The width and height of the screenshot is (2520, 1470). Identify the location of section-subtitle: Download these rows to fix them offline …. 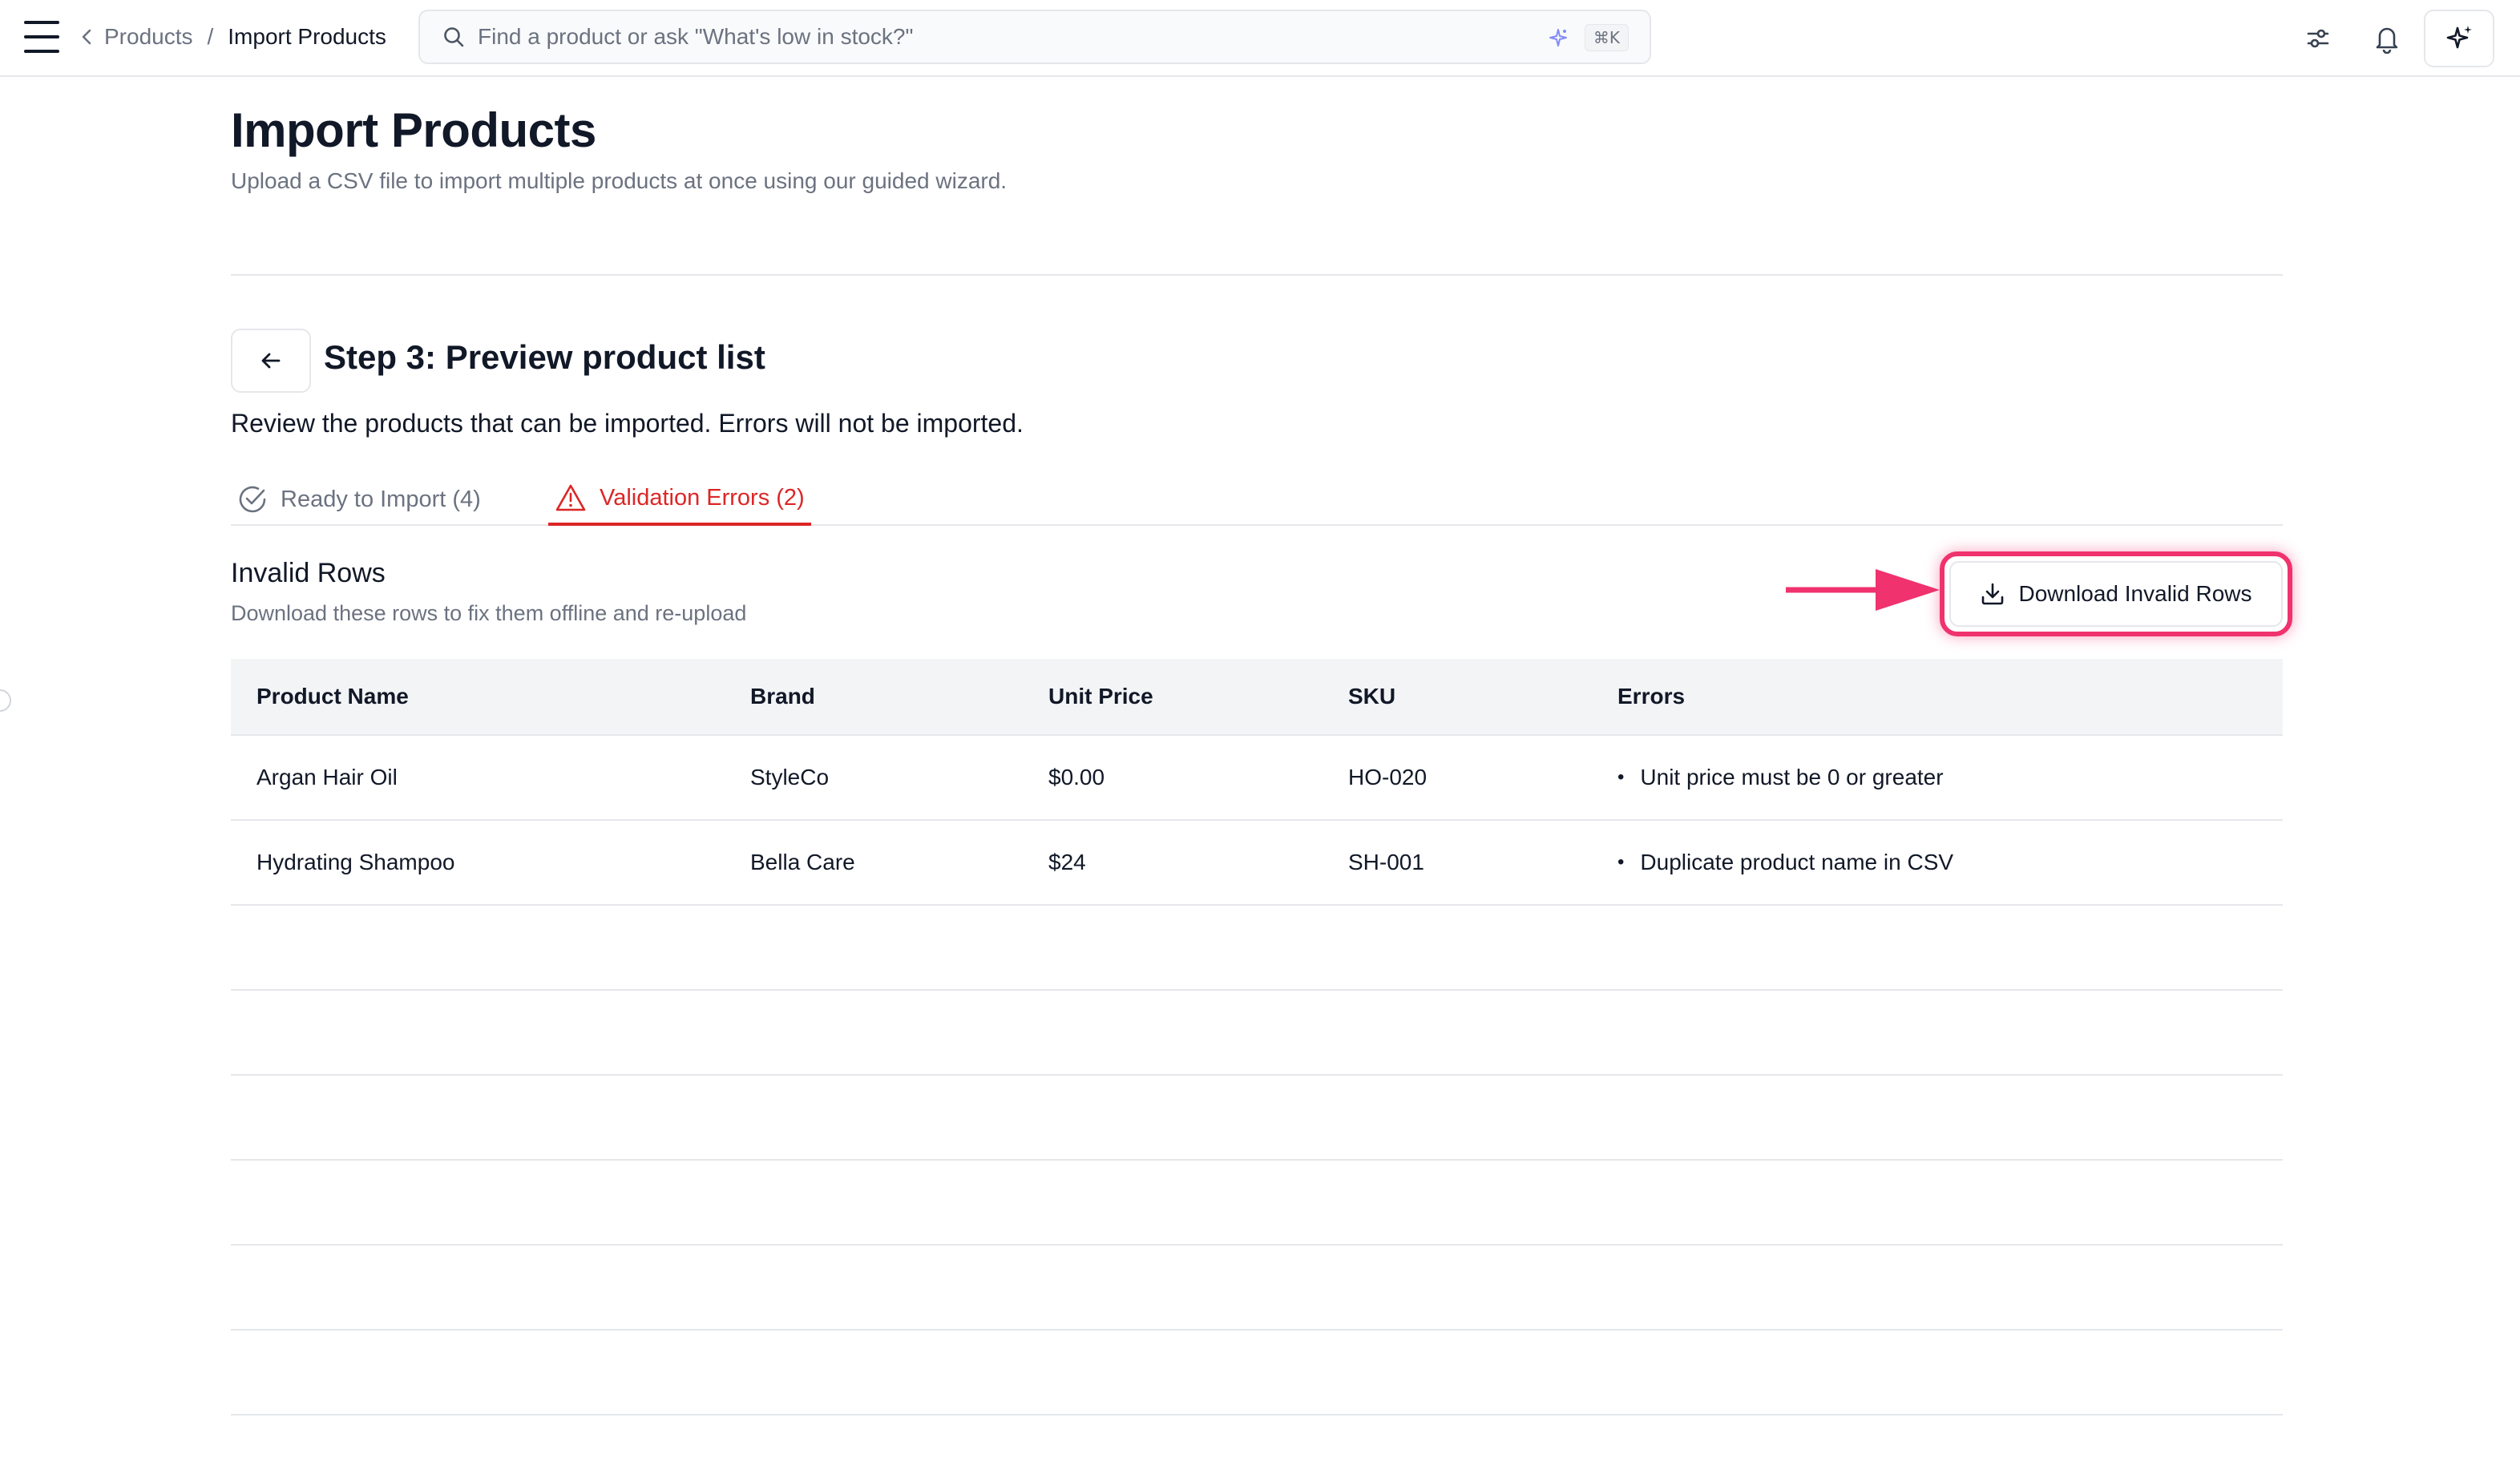
(489, 613).